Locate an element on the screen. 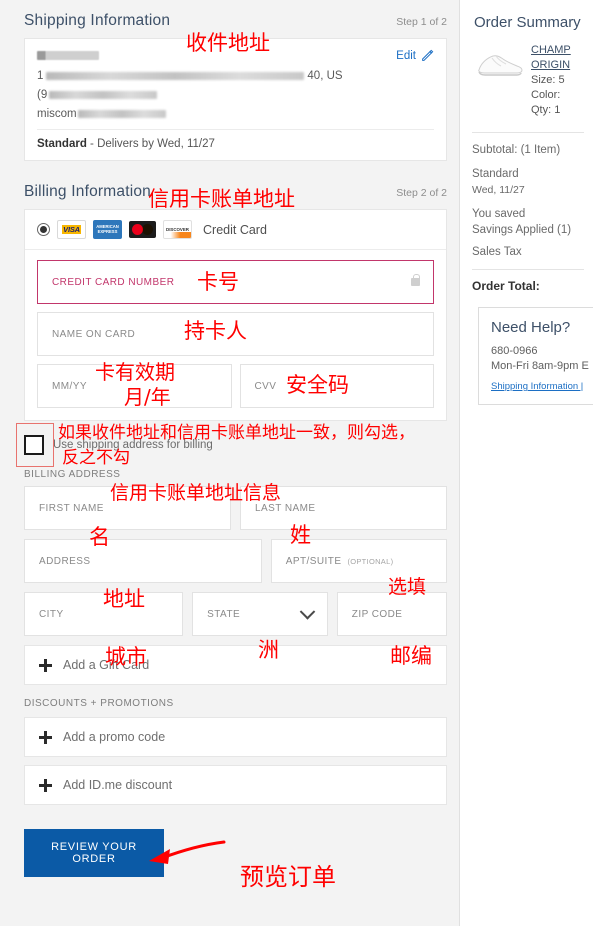  mastercard-icon is located at coordinates (142, 229).